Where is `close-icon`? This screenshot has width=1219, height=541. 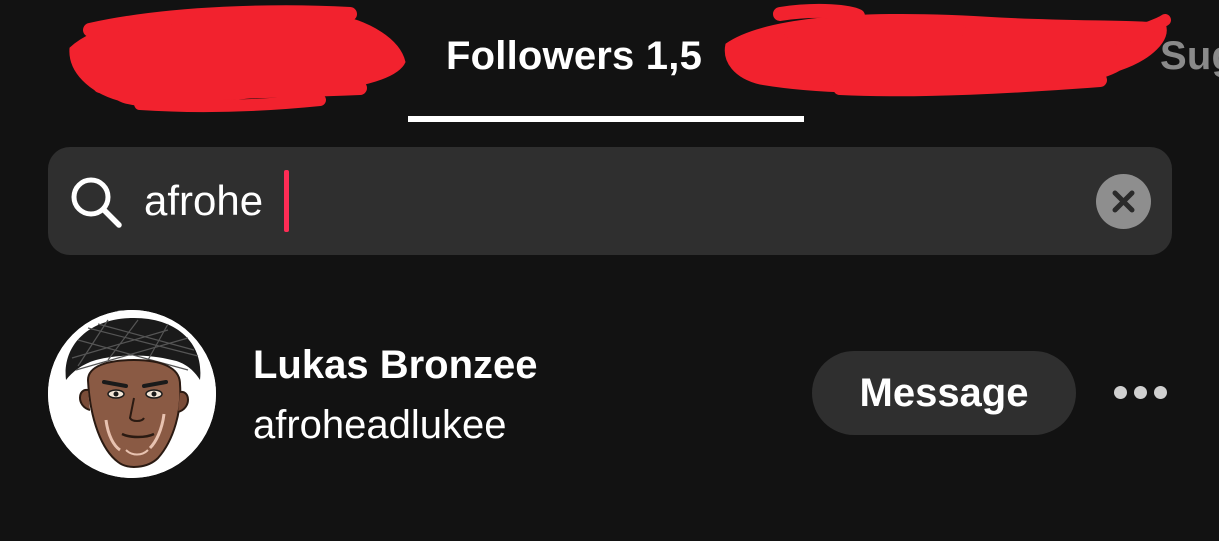
close-icon is located at coordinates (1123, 201).